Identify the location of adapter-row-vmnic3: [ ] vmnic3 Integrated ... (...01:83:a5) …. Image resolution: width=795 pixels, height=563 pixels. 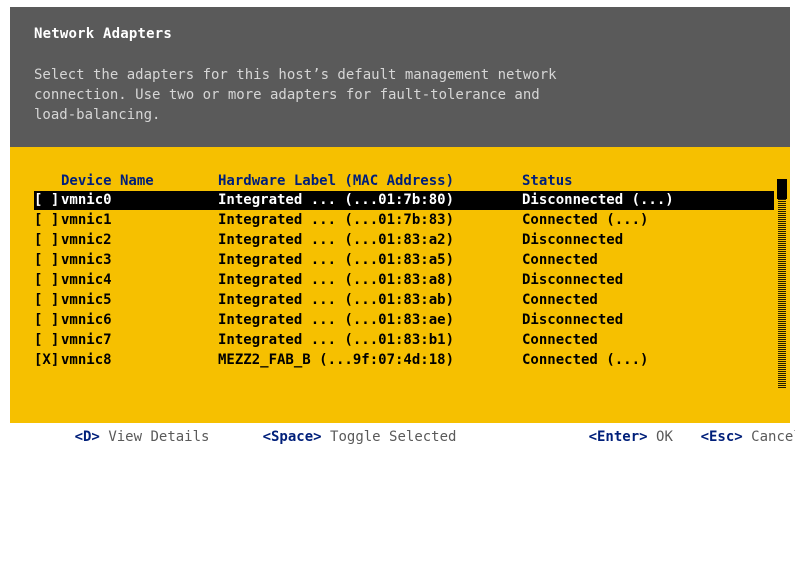
(404, 260).